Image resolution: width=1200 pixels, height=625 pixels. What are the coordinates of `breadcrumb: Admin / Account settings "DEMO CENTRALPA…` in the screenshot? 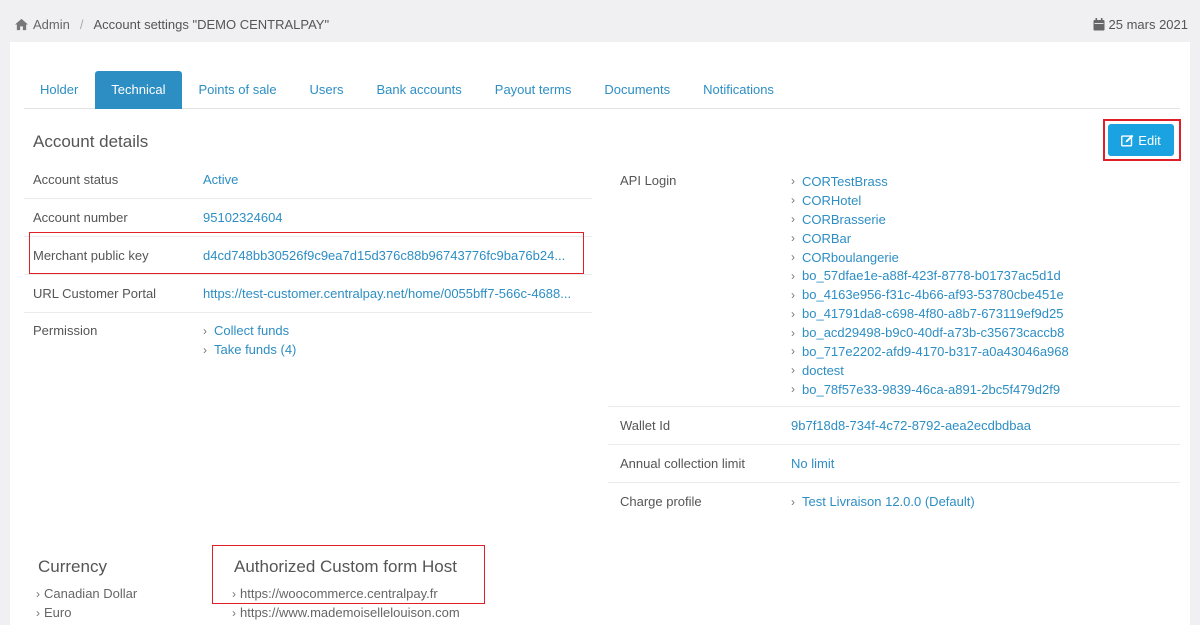 It's located at (171, 24).